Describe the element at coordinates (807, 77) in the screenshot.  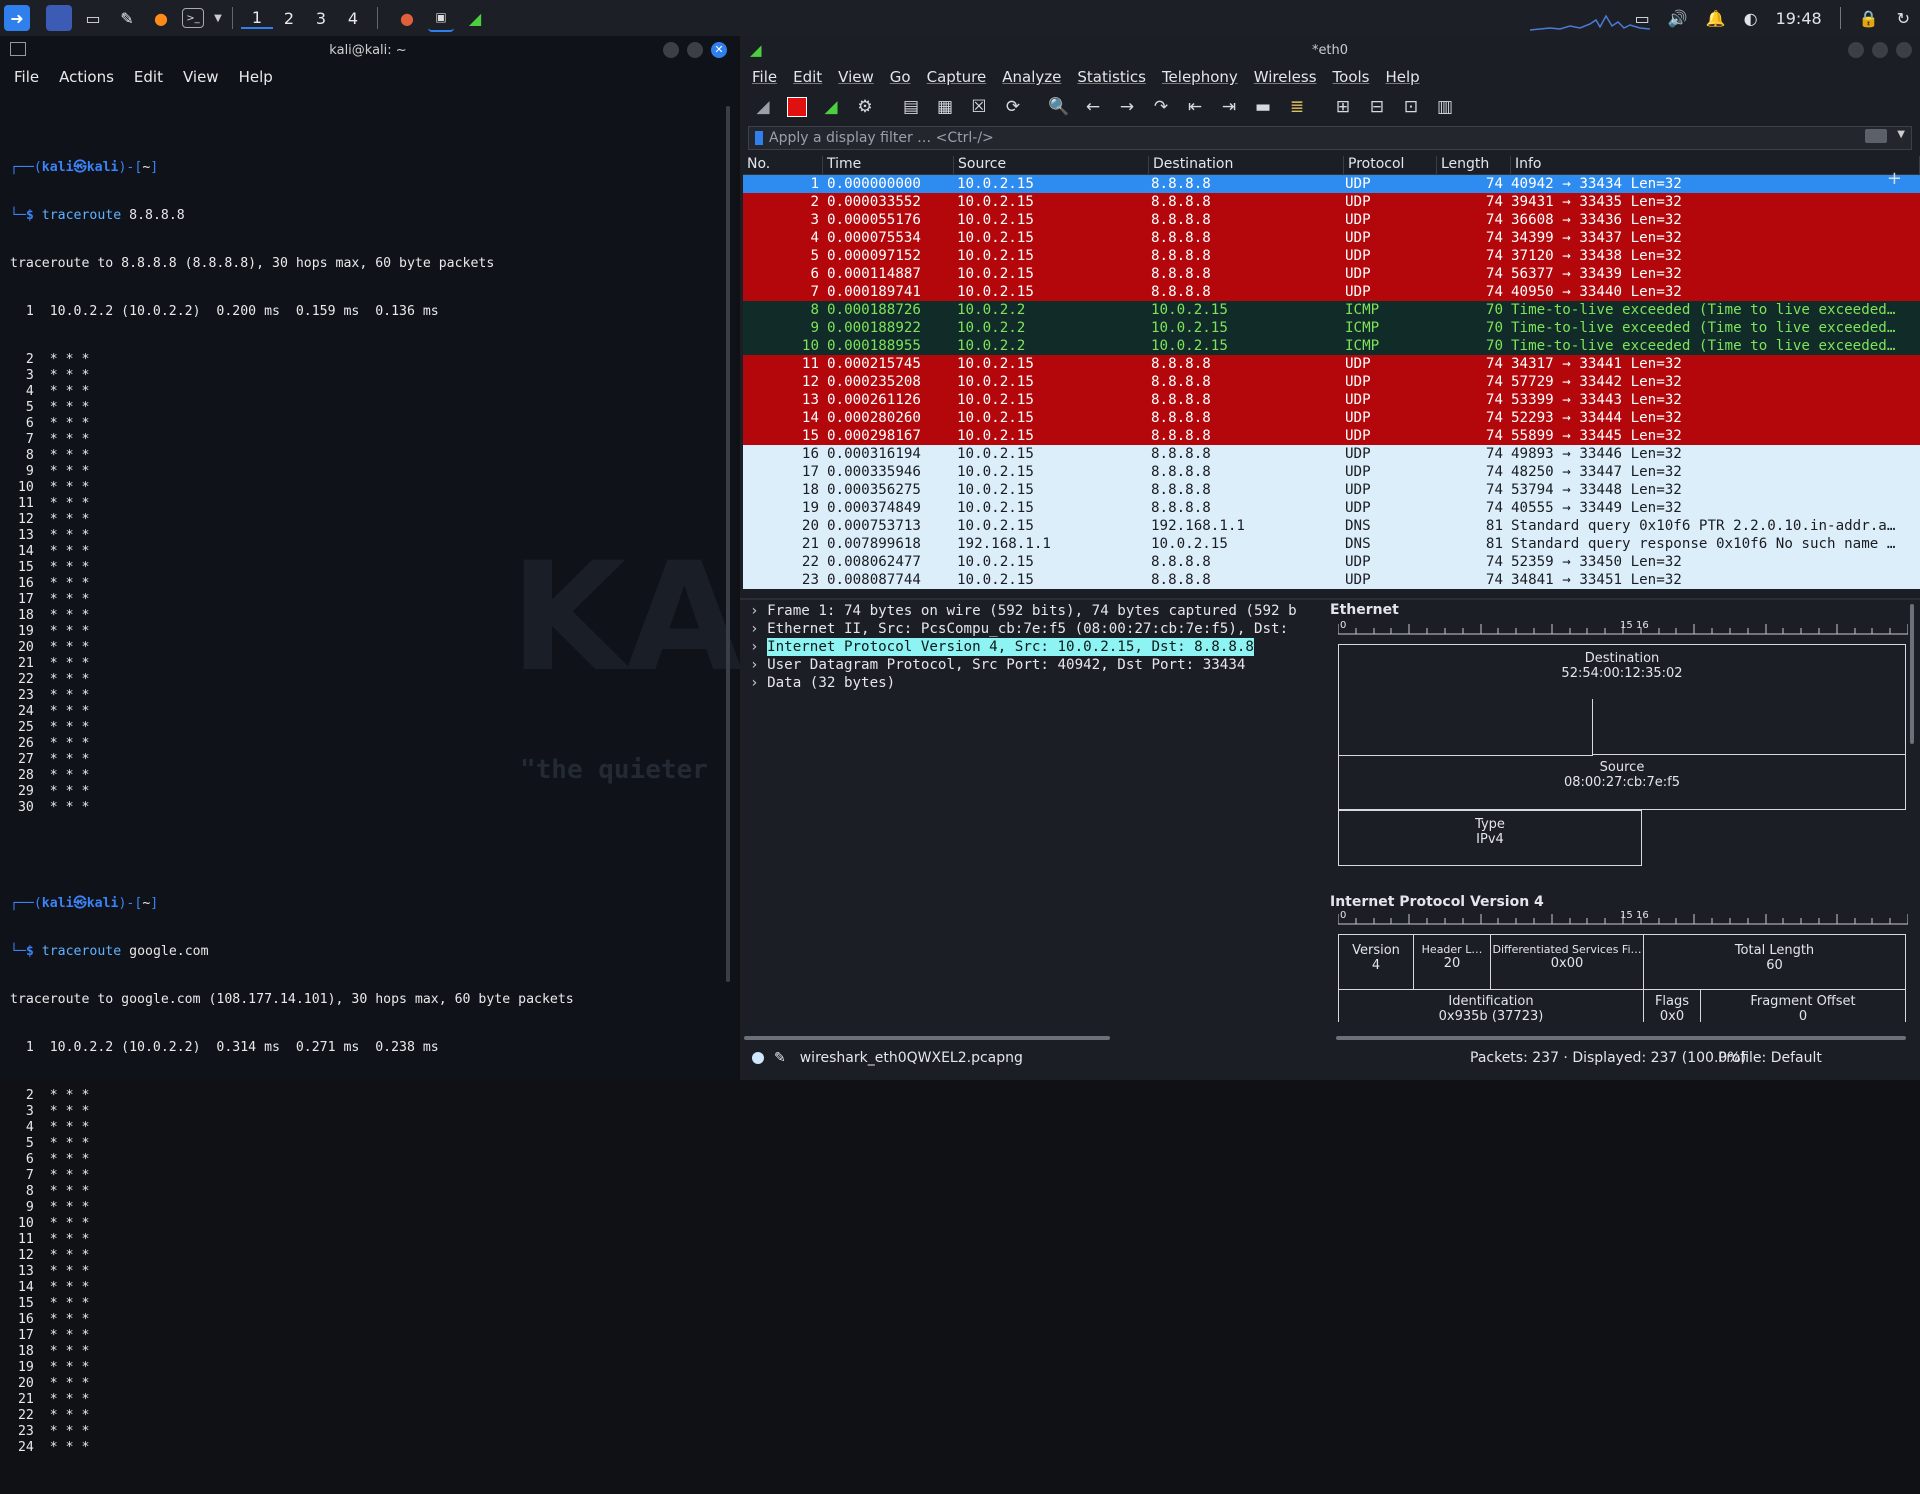
I see `menu-edit: Edit` at that location.